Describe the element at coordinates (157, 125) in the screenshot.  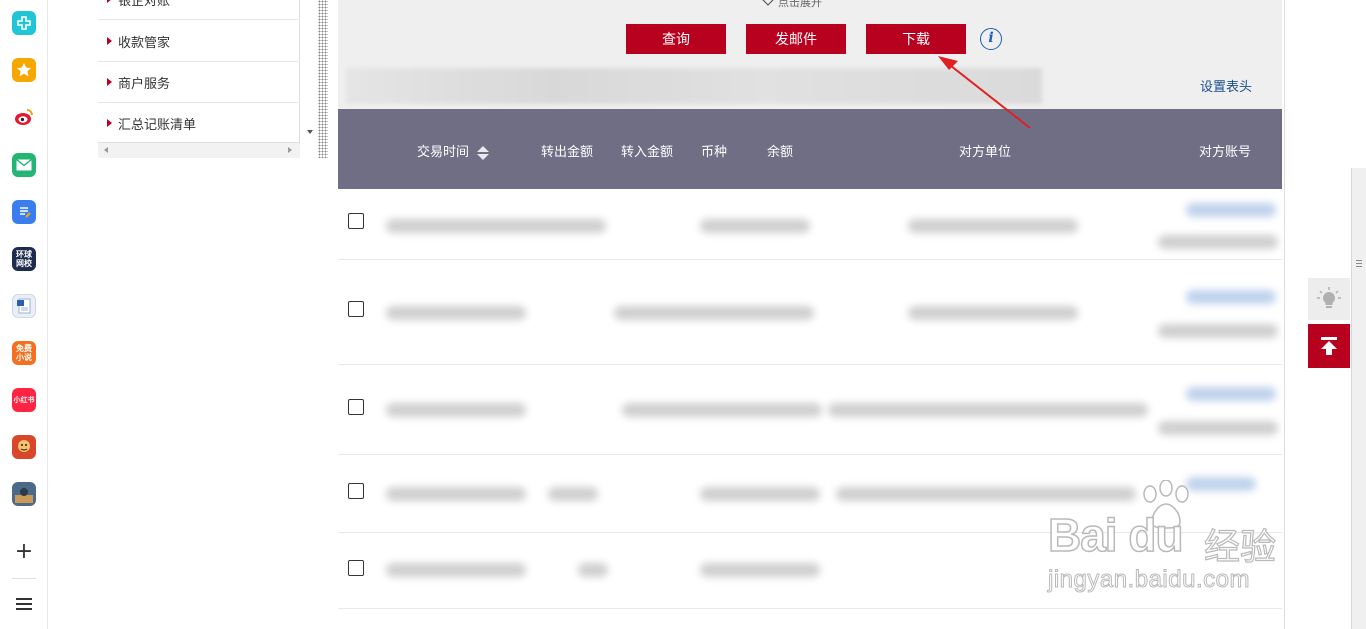
I see `menu-item-label: 汇总记账清单` at that location.